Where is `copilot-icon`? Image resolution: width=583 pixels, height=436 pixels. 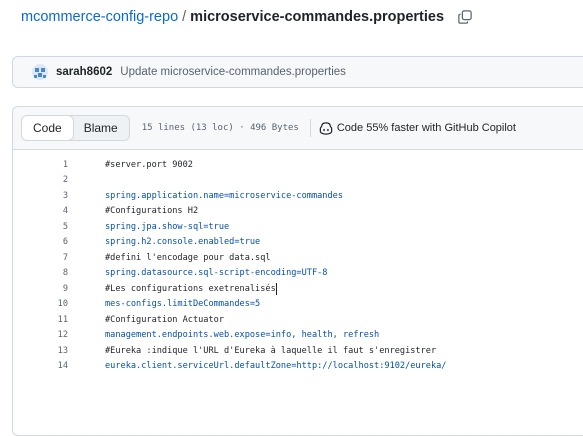
copilot-icon is located at coordinates (326, 128).